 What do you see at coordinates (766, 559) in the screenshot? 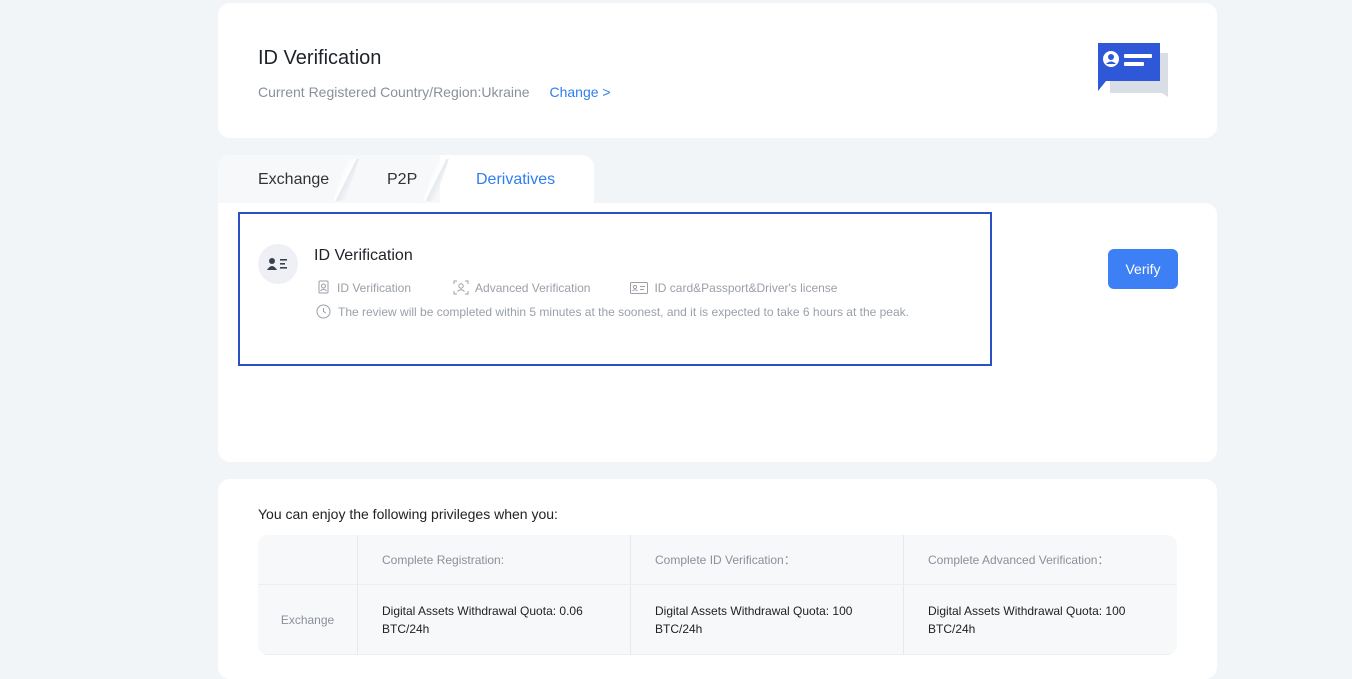
I see `table-header-cell: Complete ID Verification：` at bounding box center [766, 559].